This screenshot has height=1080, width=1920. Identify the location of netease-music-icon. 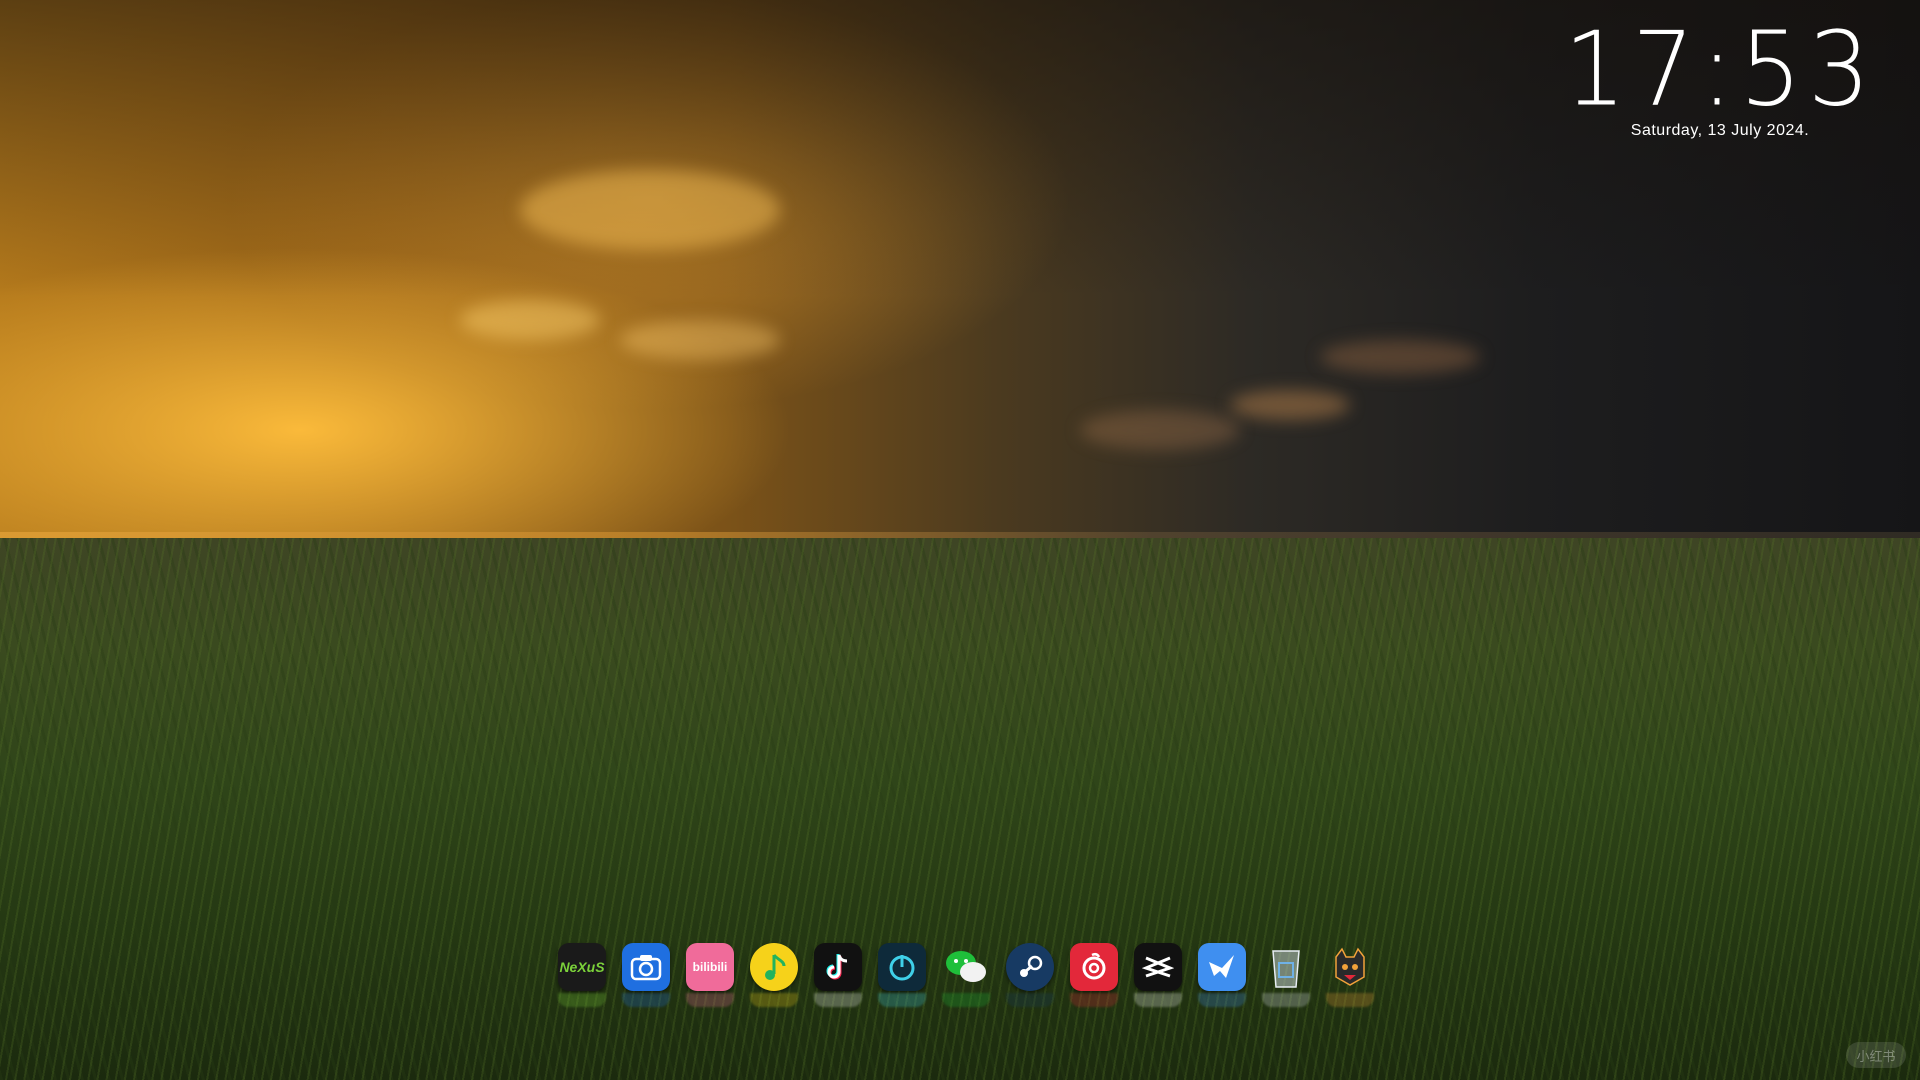
(1094, 967).